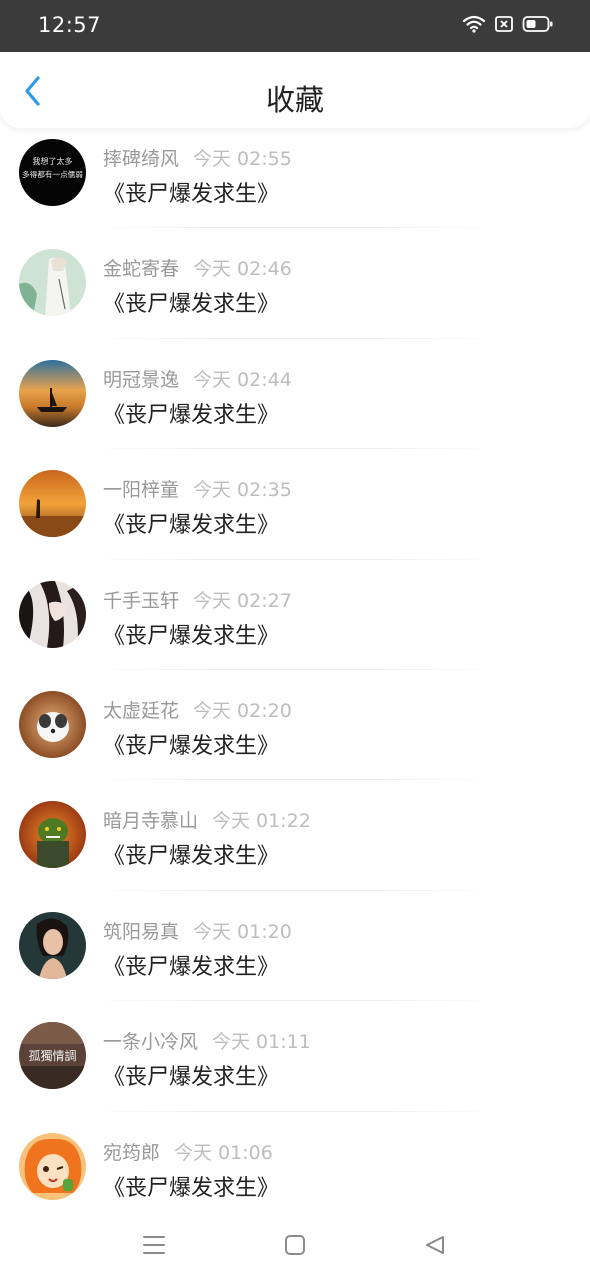 The image size is (590, 1280). Describe the element at coordinates (242, 931) in the screenshot. I see `item-time: 今天 01:20` at that location.